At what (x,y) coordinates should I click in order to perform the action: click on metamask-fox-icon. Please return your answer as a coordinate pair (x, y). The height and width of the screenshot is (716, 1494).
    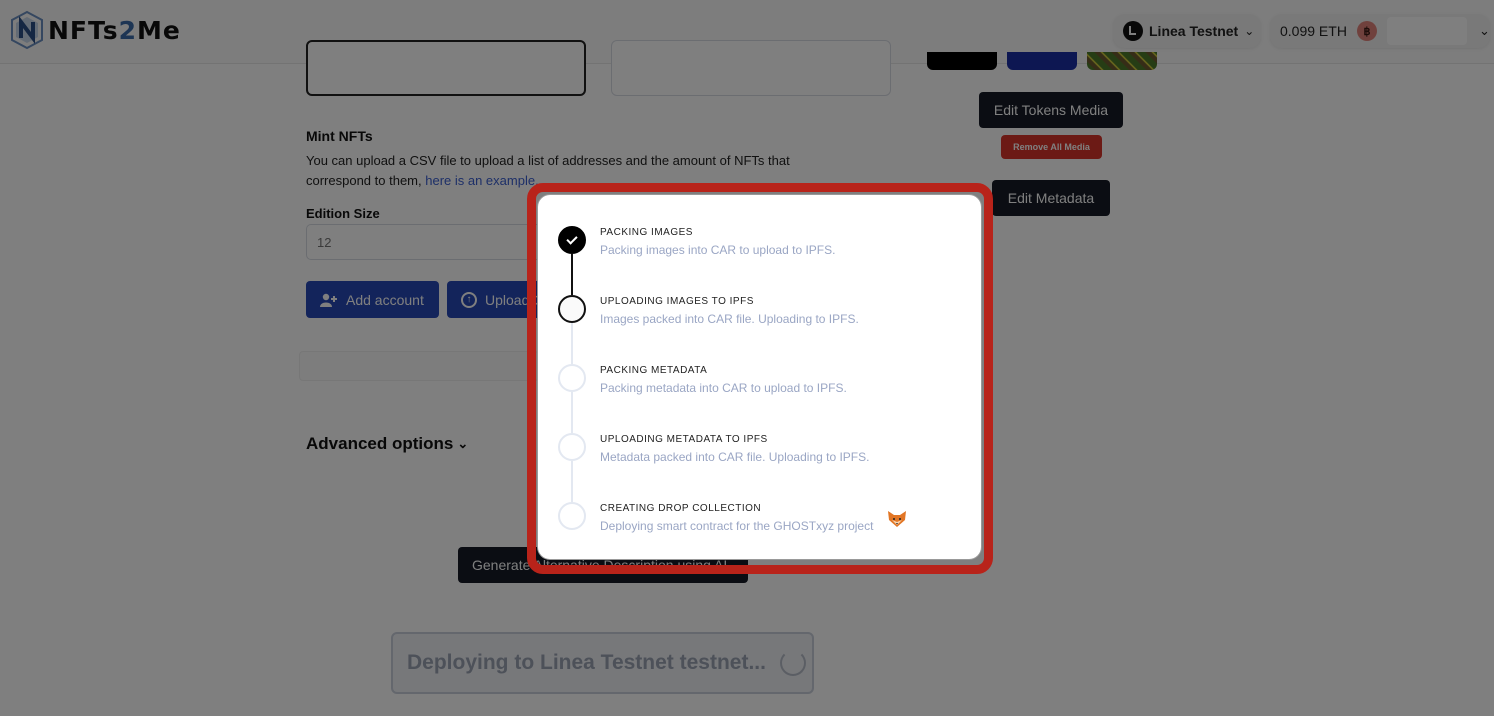
    Looking at the image, I should click on (897, 519).